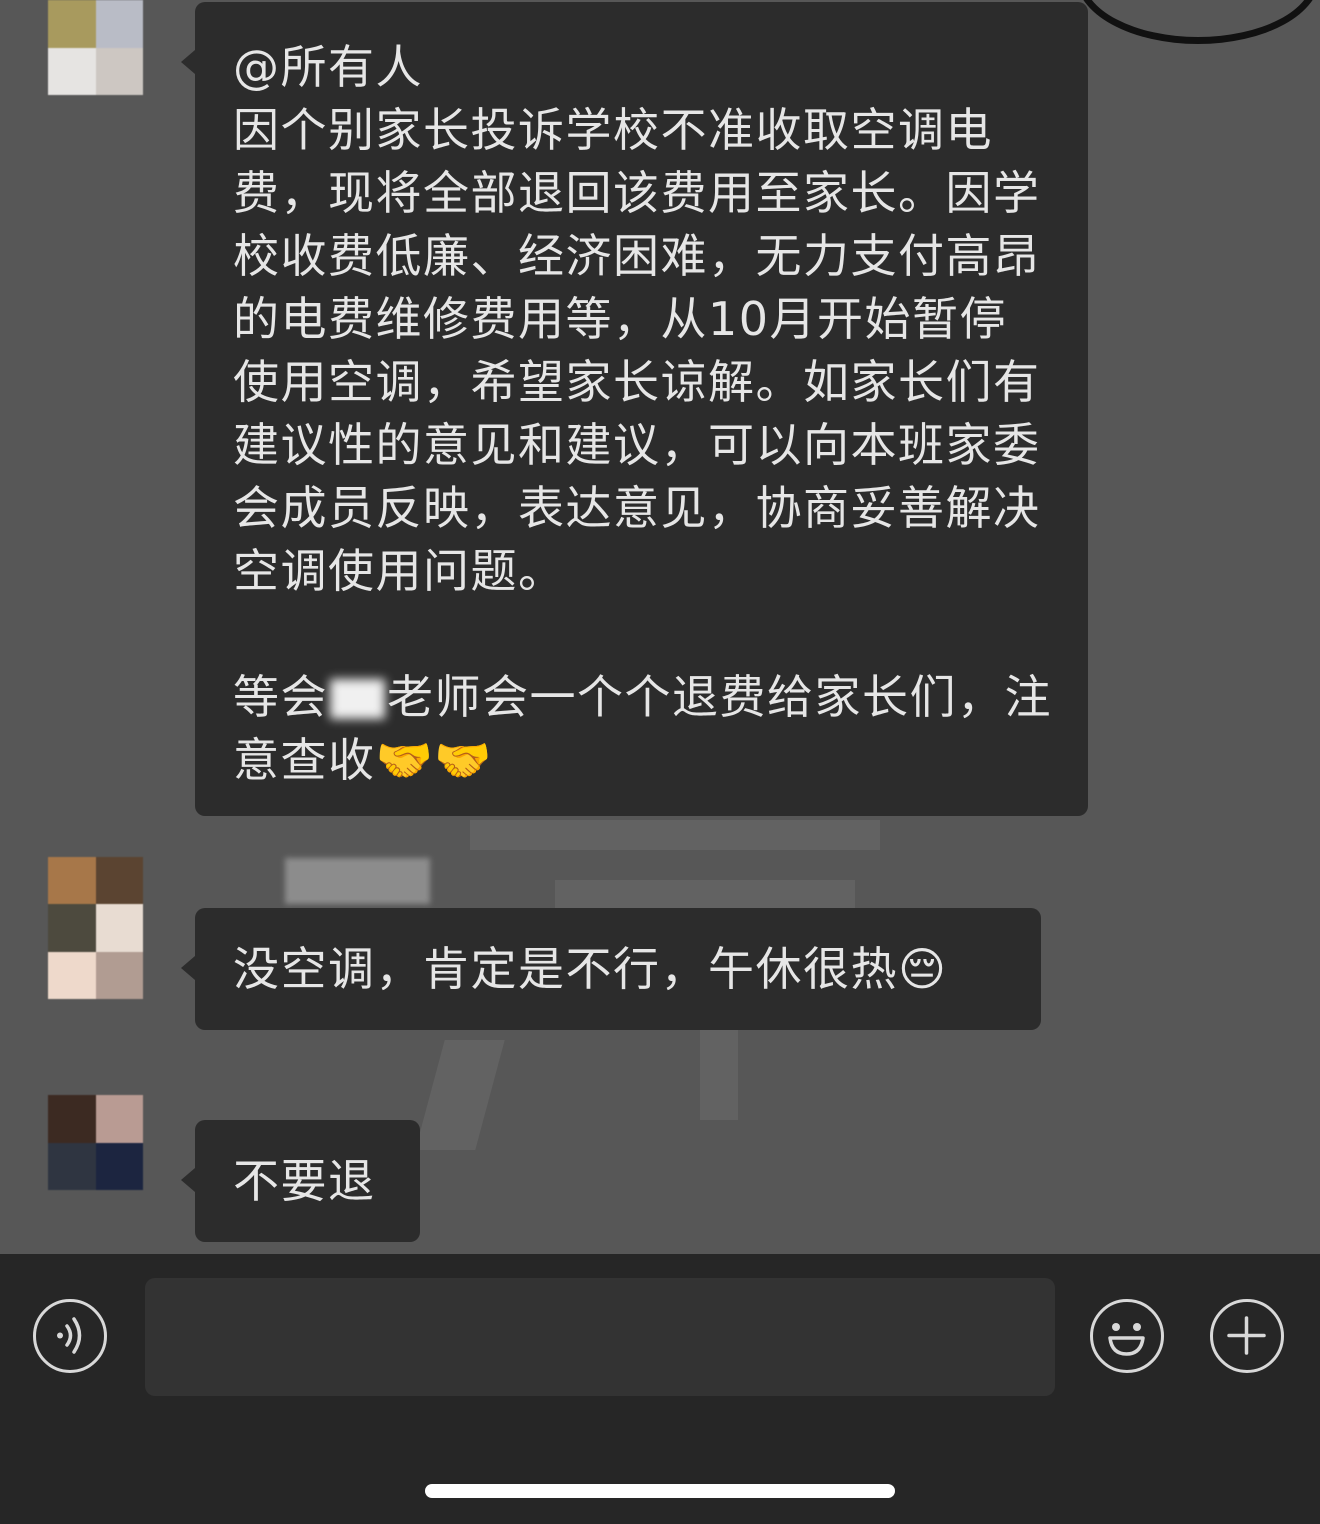  What do you see at coordinates (357, 699) in the screenshot?
I see `redacted-name` at bounding box center [357, 699].